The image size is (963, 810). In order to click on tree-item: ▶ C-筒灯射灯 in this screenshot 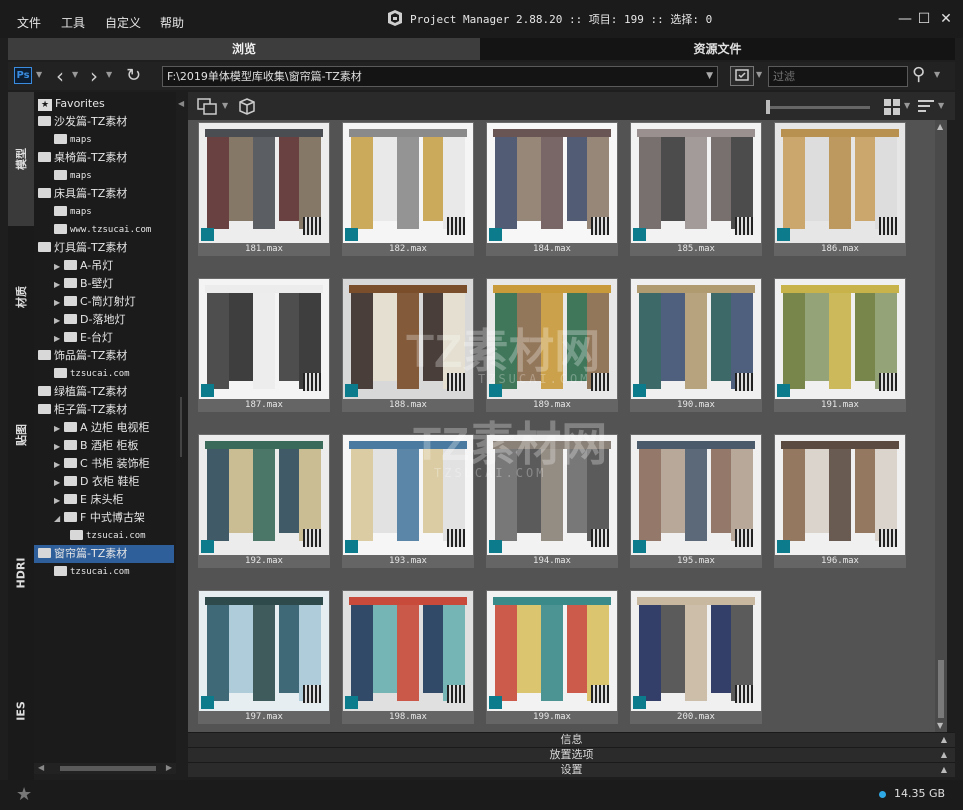, I will do `click(95, 302)`.